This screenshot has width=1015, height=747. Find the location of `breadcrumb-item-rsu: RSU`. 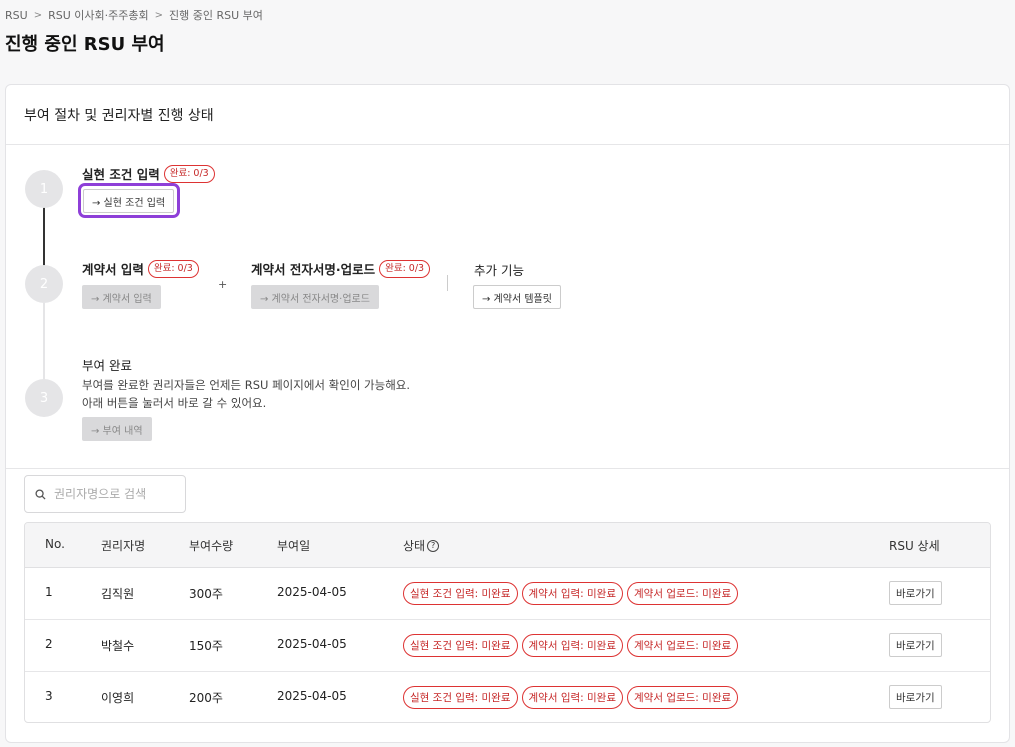

breadcrumb-item-rsu: RSU is located at coordinates (16, 15).